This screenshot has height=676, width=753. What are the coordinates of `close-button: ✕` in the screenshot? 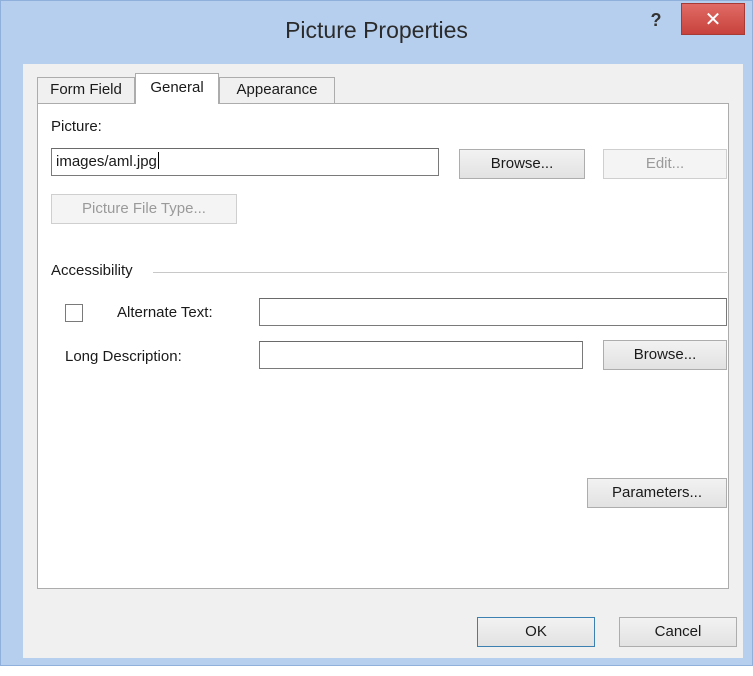 It's located at (713, 19).